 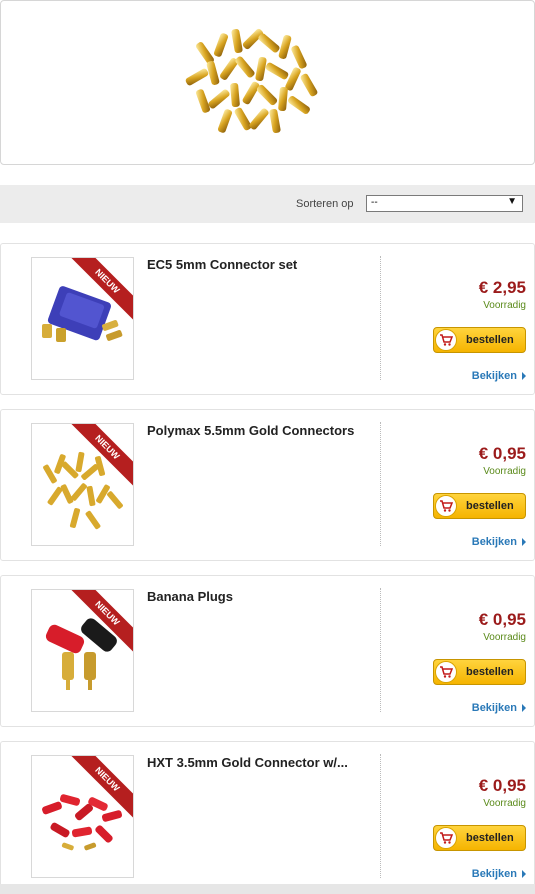 What do you see at coordinates (82, 822) in the screenshot?
I see `hxt-connectors-image` at bounding box center [82, 822].